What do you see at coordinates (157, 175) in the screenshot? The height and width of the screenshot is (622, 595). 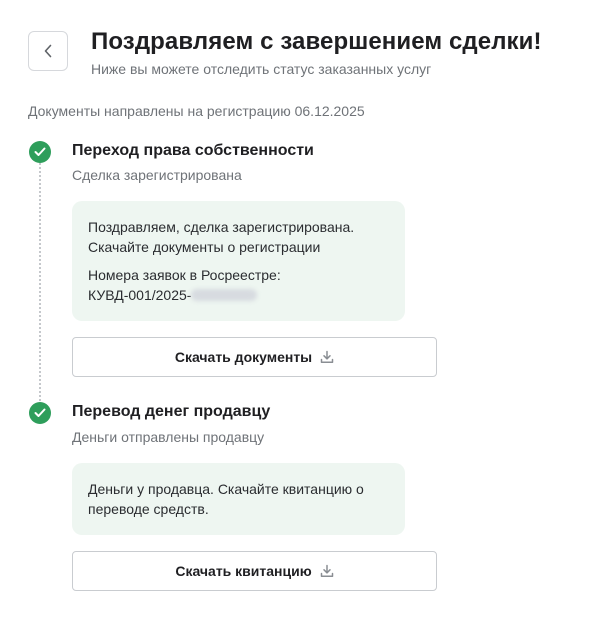 I see `step-1-status: Сделка зарегистрирована` at bounding box center [157, 175].